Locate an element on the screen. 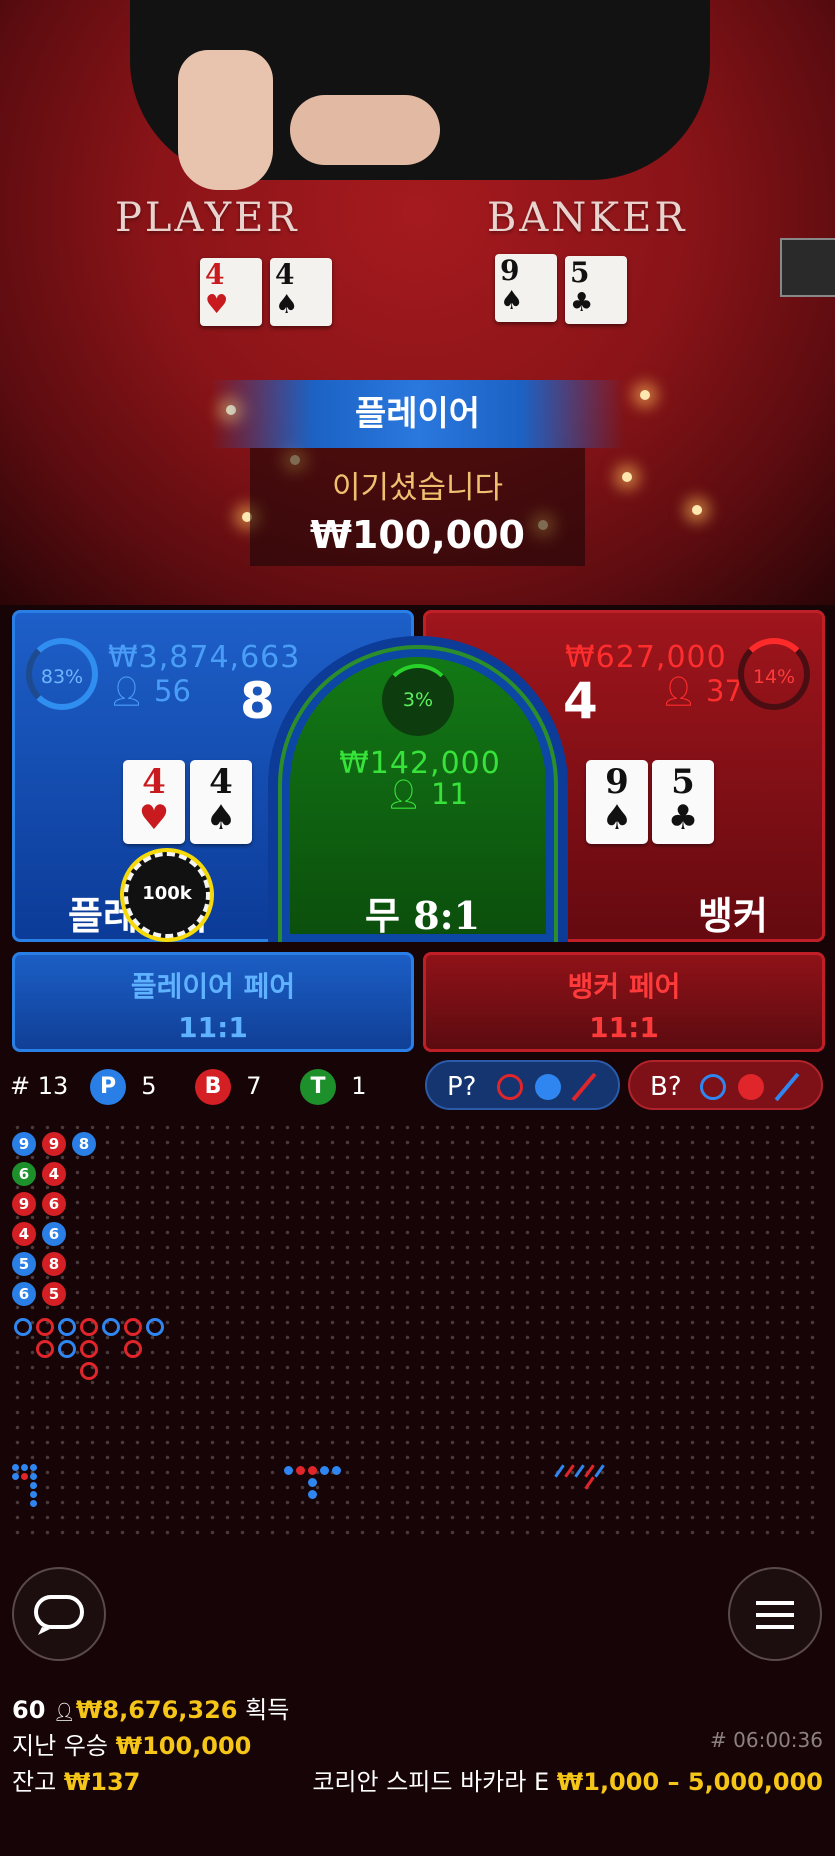  table-card-player-2: 4 ♠ is located at coordinates (301, 292).